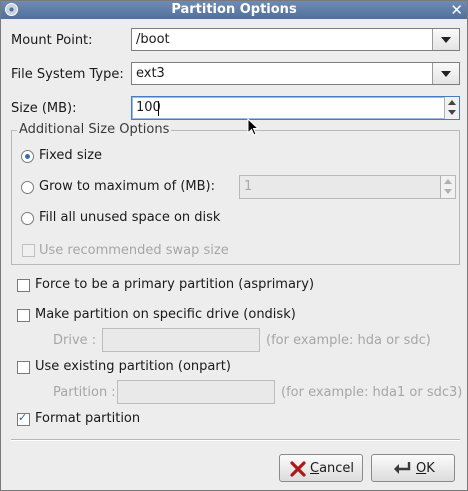 The height and width of the screenshot is (491, 468). I want to click on swap-size-checkbox, so click(28, 250).